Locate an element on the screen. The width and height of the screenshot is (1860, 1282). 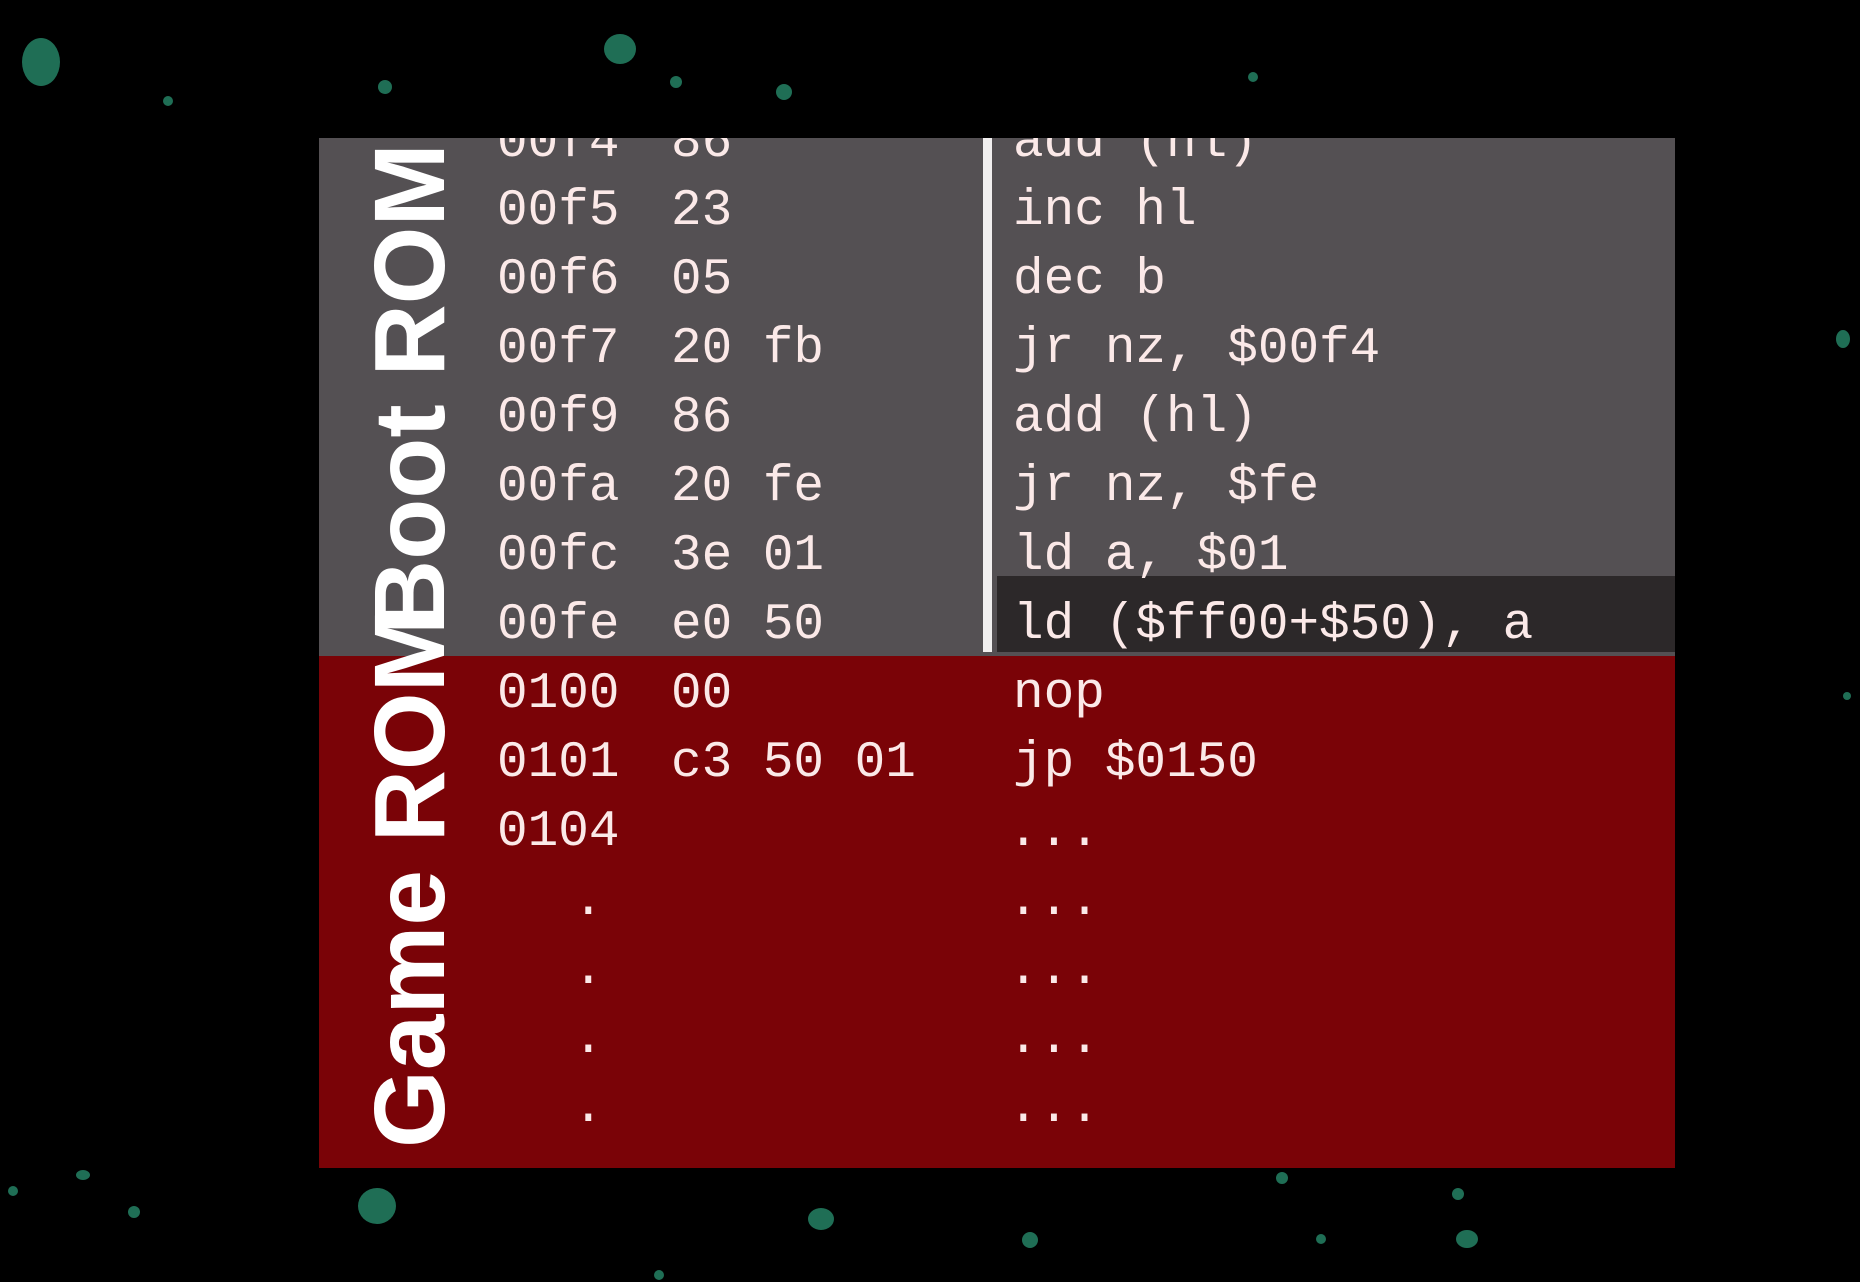
address: 00fa is located at coordinates (558, 487).